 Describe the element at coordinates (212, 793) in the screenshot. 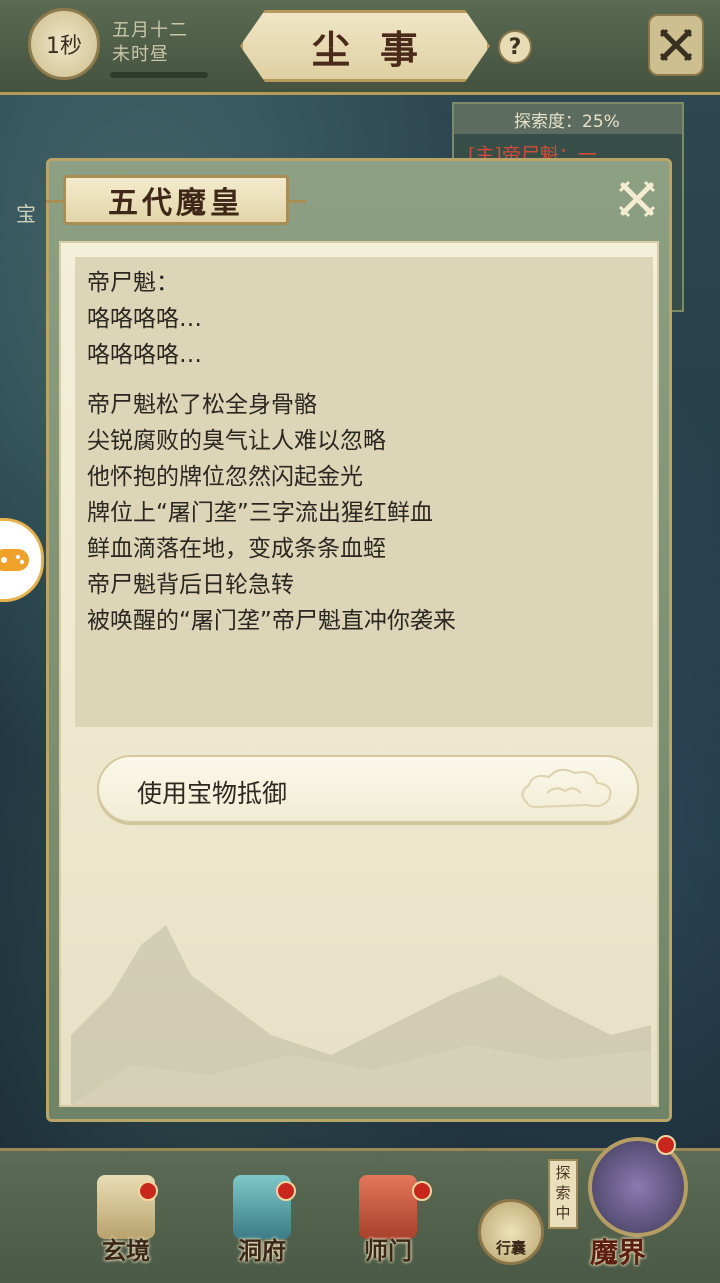

I see `option-label: 使用宝物抵御` at that location.